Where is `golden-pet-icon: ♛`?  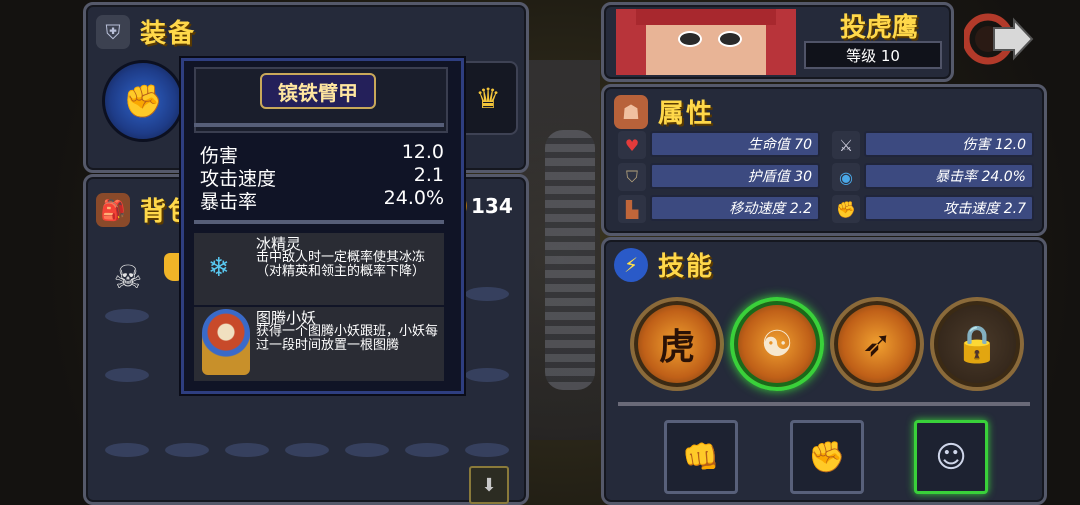 golden-pet-icon: ♛ is located at coordinates (488, 98).